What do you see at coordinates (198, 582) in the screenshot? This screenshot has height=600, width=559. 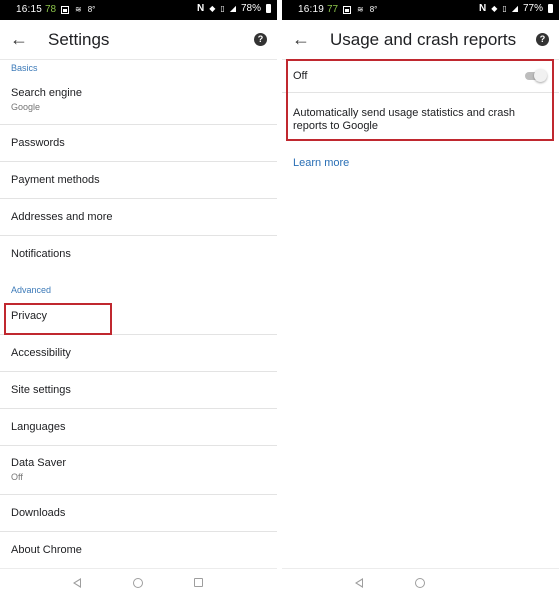 I see `nav-recents-icon` at bounding box center [198, 582].